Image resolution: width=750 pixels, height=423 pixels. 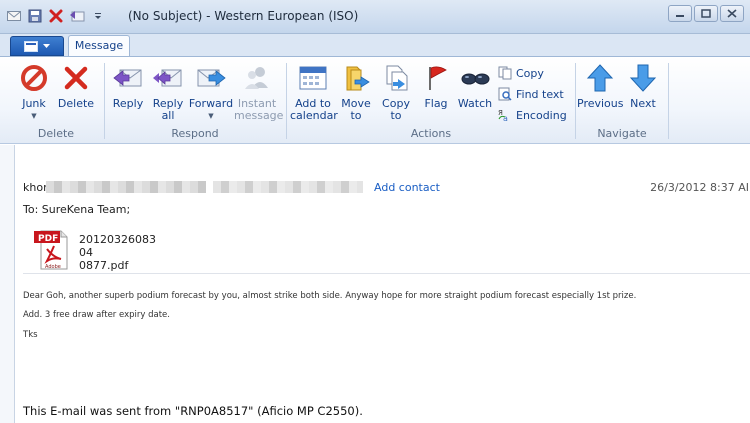 I want to click on attachment-name-line-1: 2012032608304, so click(x=117, y=246).